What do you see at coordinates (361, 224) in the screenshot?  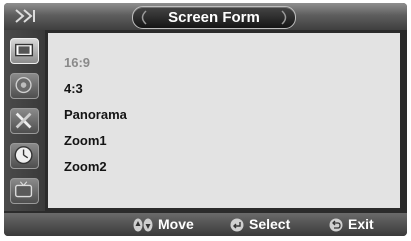 I see `exit-hint: Exit` at bounding box center [361, 224].